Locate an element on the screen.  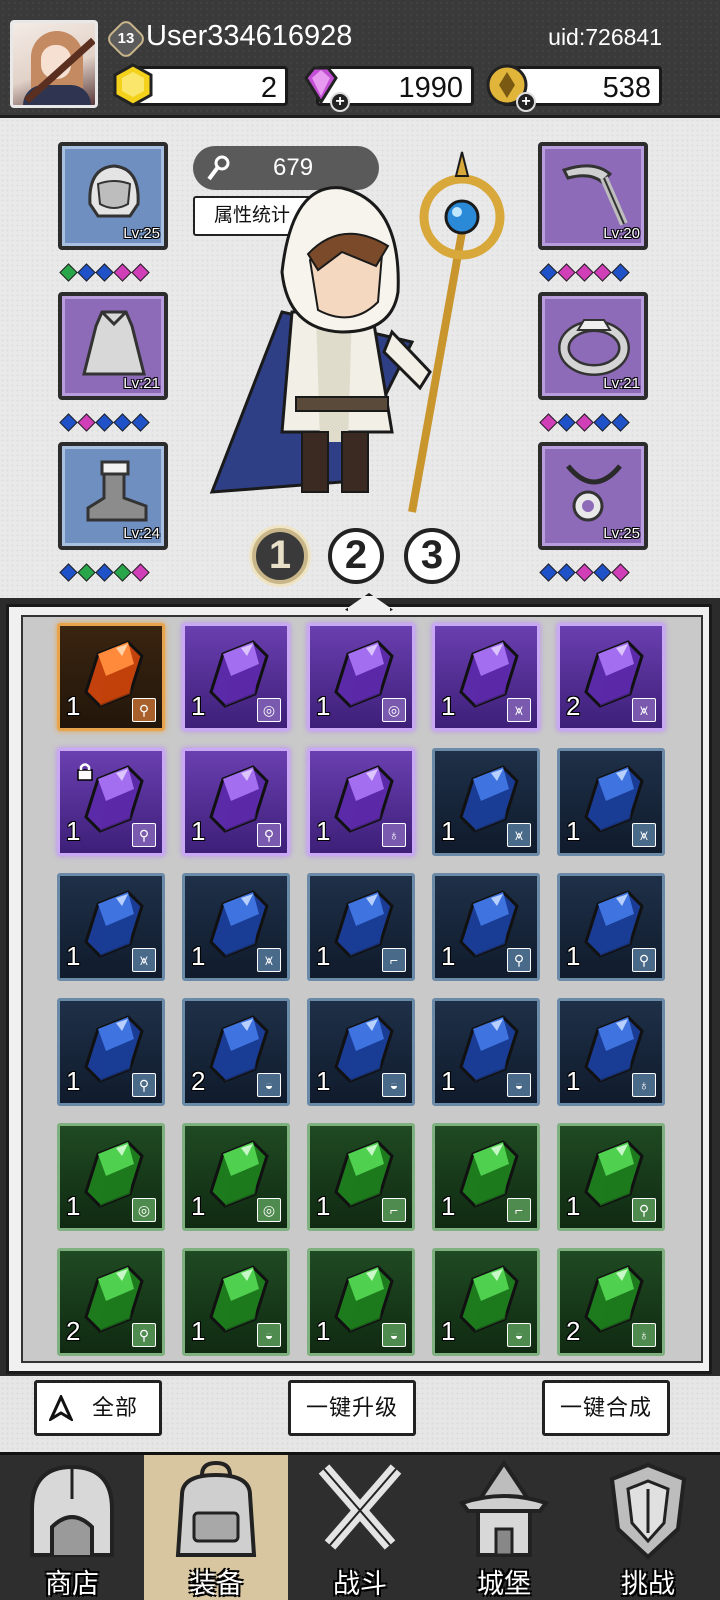
nav-equipment: 装备 is located at coordinates (216, 1527).